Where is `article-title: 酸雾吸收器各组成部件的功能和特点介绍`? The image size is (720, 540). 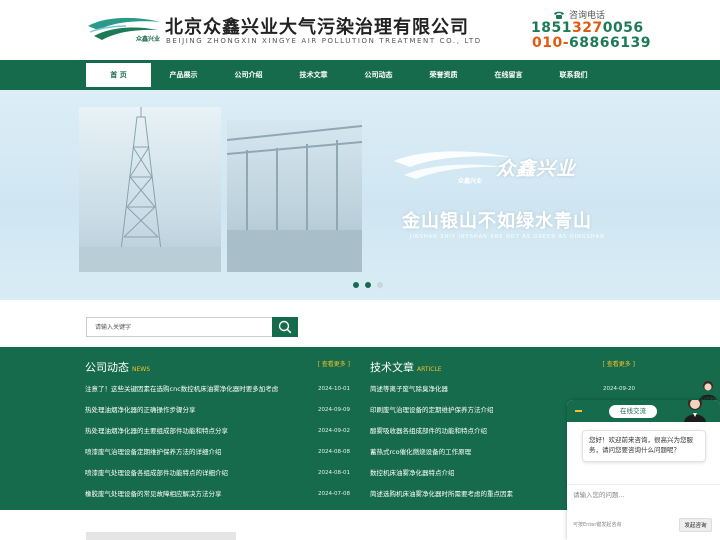
article-title: 酸雾吸收器各组成部件的功能和特点介绍 is located at coordinates (428, 431).